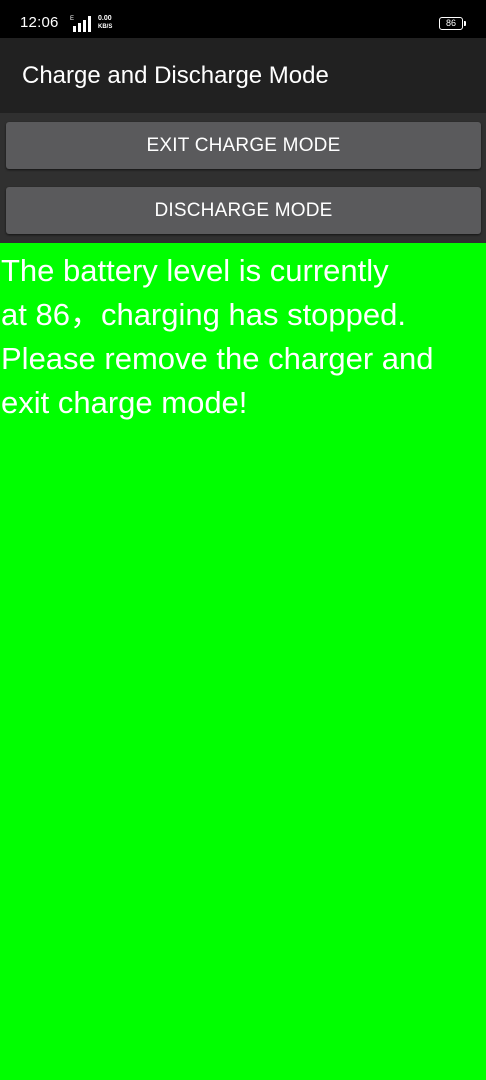 The height and width of the screenshot is (1080, 486). I want to click on page-title: Charge and Discharge Mode, so click(175, 75).